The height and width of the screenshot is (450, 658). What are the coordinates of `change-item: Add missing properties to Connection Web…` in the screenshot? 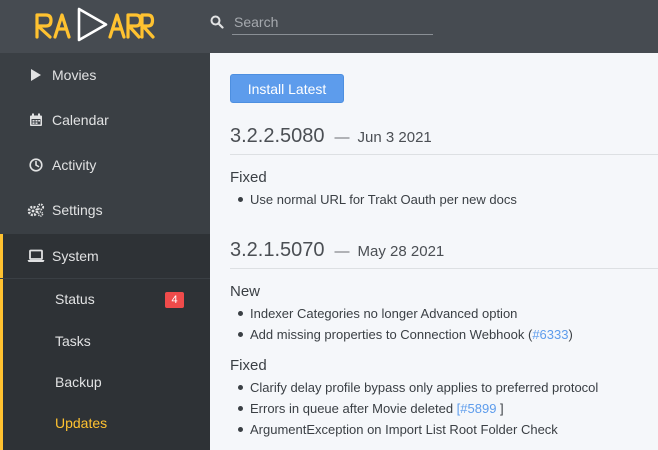 It's located at (444, 334).